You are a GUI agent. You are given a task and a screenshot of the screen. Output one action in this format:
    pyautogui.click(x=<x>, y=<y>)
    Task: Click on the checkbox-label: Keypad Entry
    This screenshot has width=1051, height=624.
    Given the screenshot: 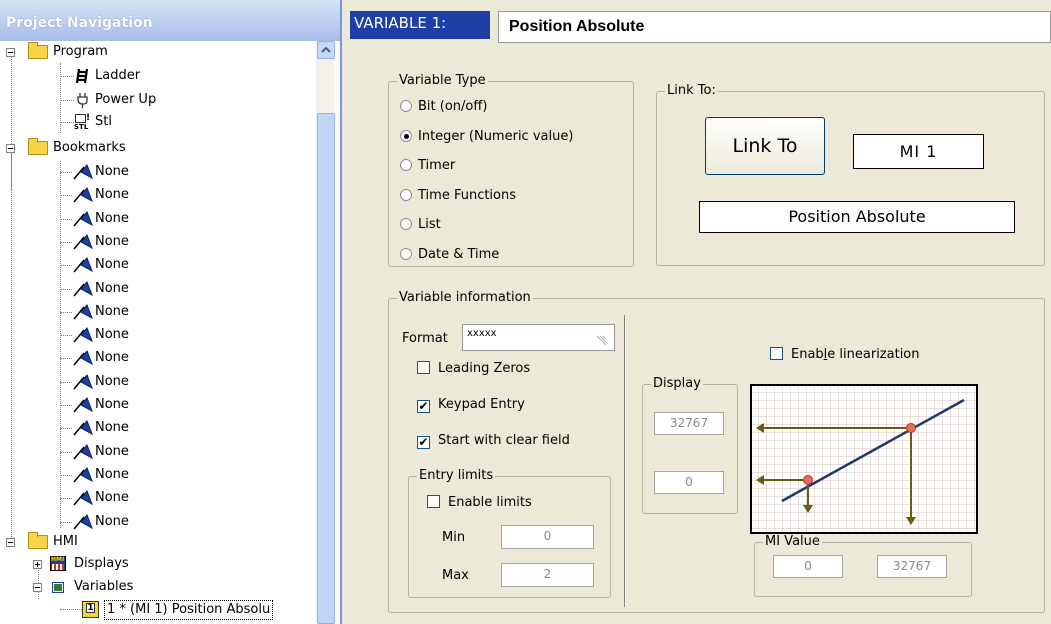 What is the action you would take?
    pyautogui.click(x=481, y=404)
    